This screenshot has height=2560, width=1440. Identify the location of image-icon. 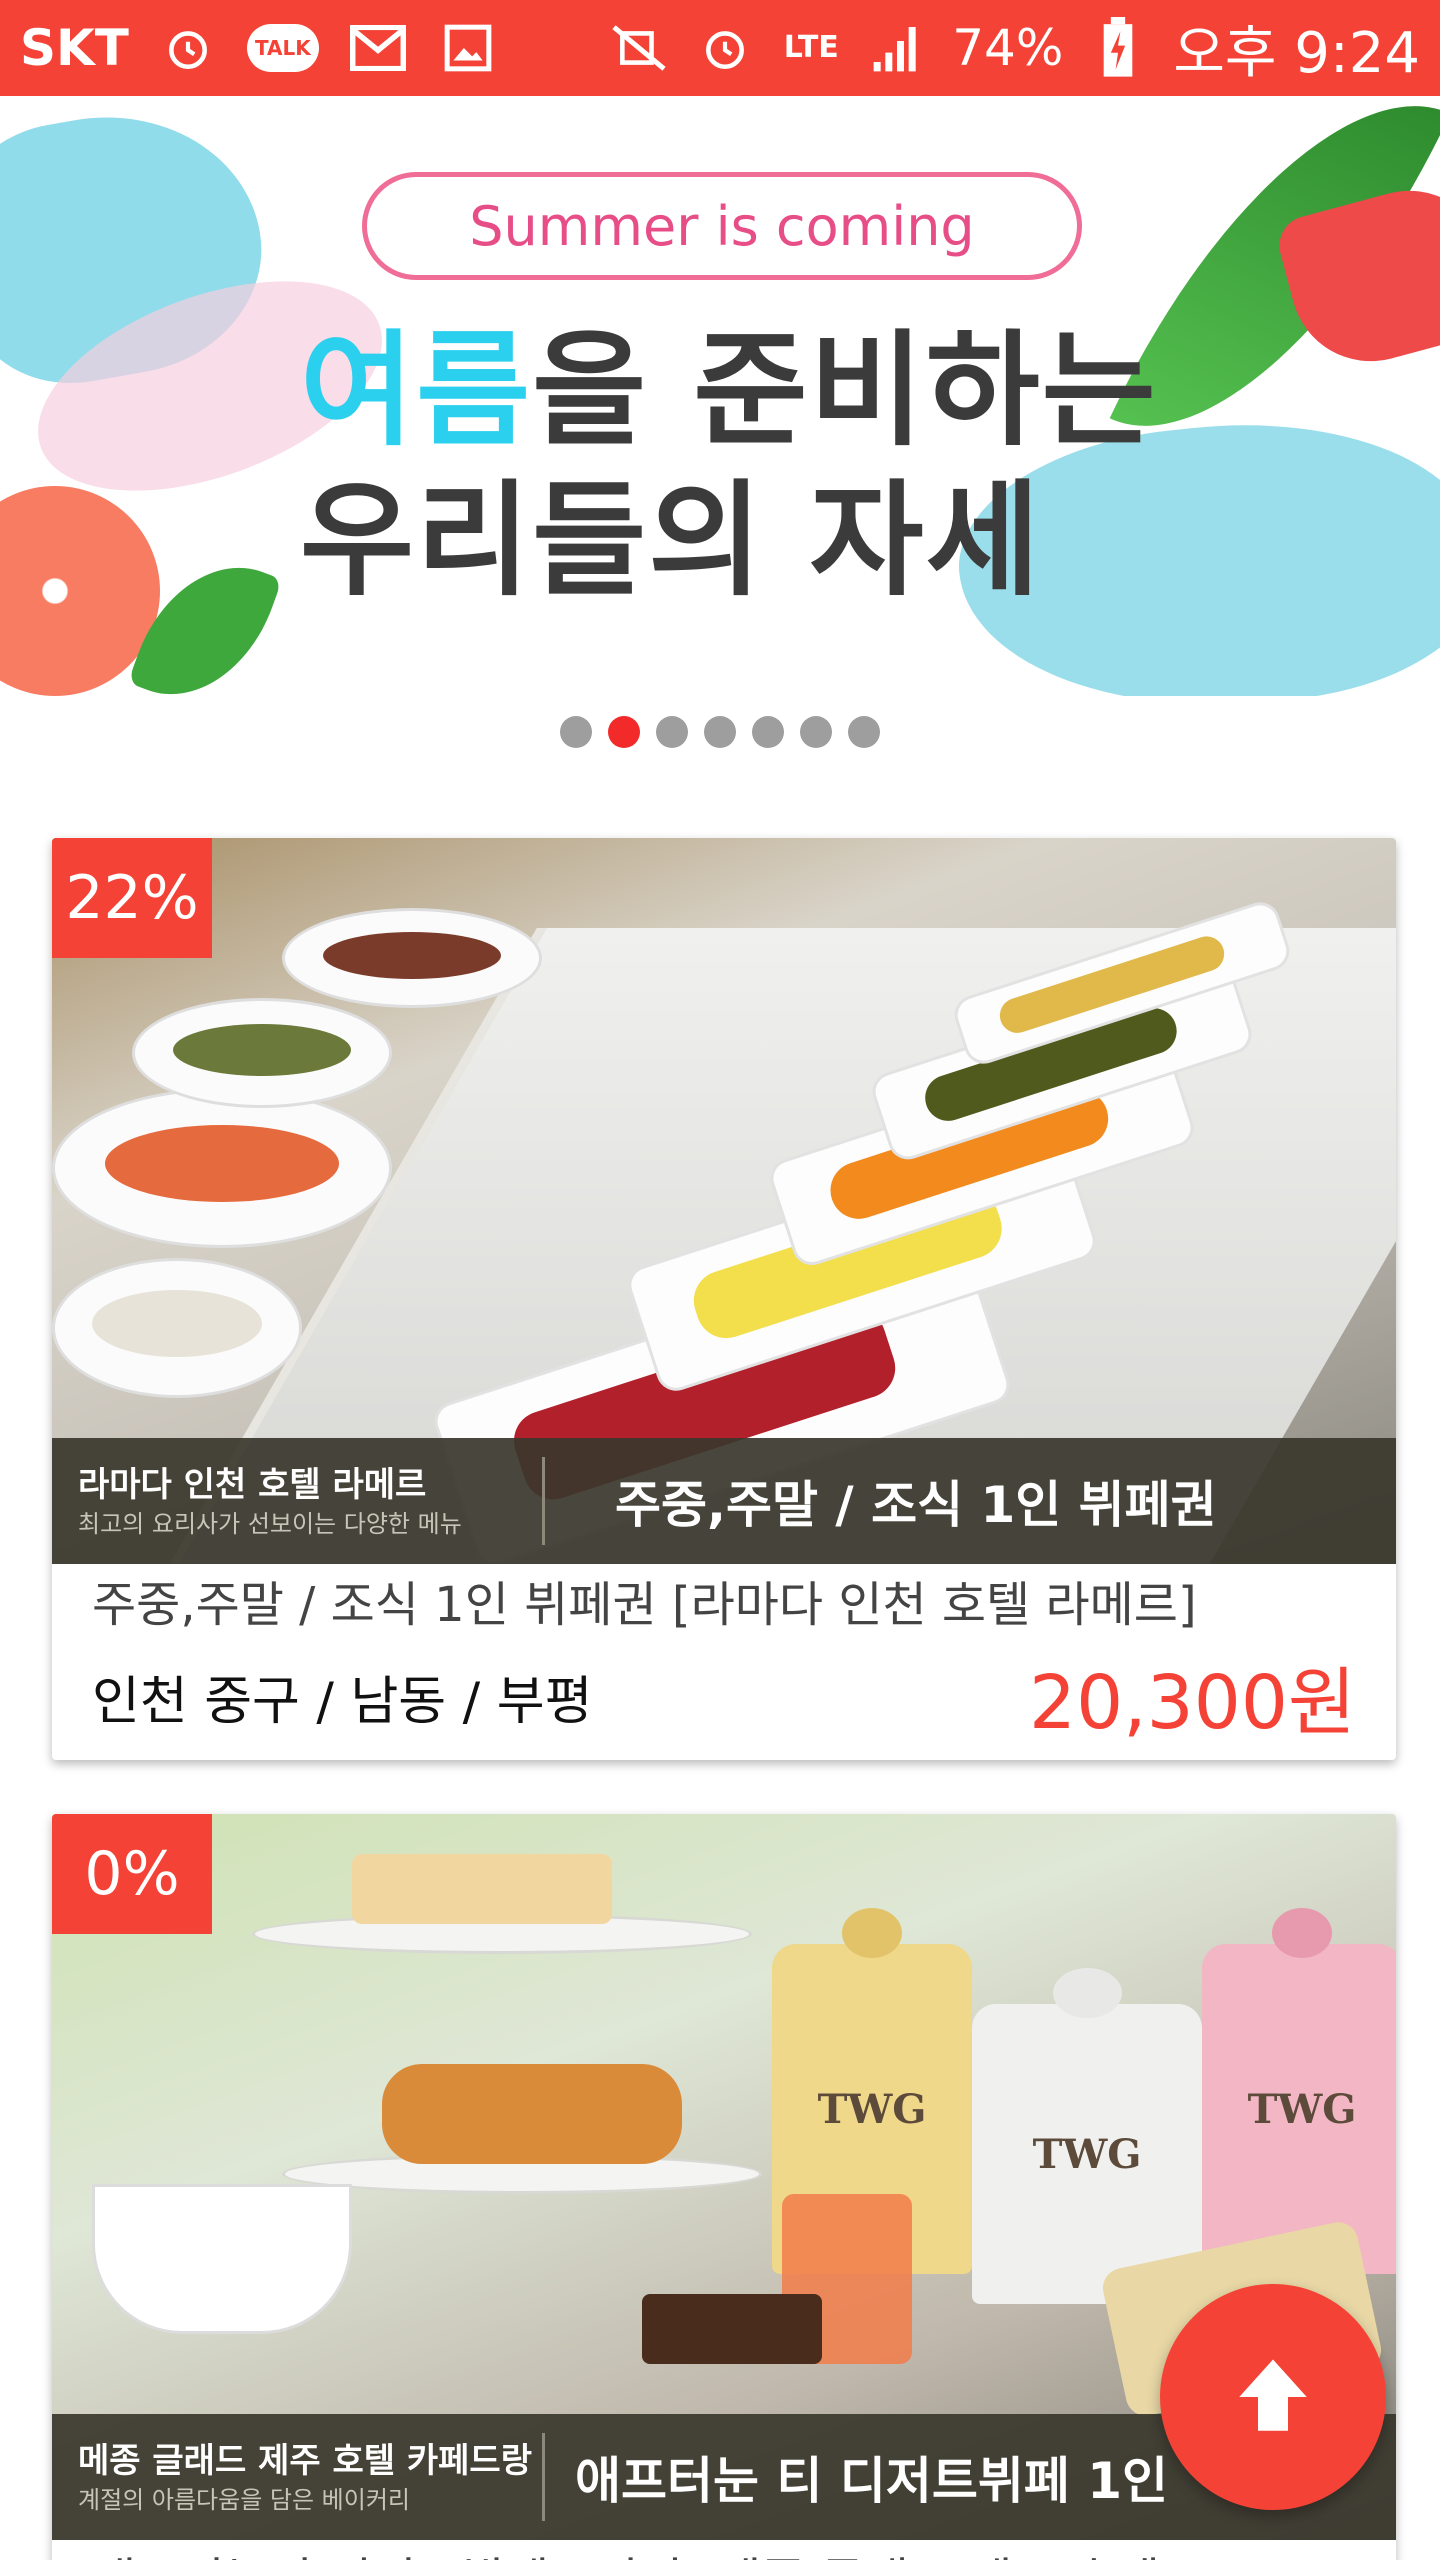
(468, 48).